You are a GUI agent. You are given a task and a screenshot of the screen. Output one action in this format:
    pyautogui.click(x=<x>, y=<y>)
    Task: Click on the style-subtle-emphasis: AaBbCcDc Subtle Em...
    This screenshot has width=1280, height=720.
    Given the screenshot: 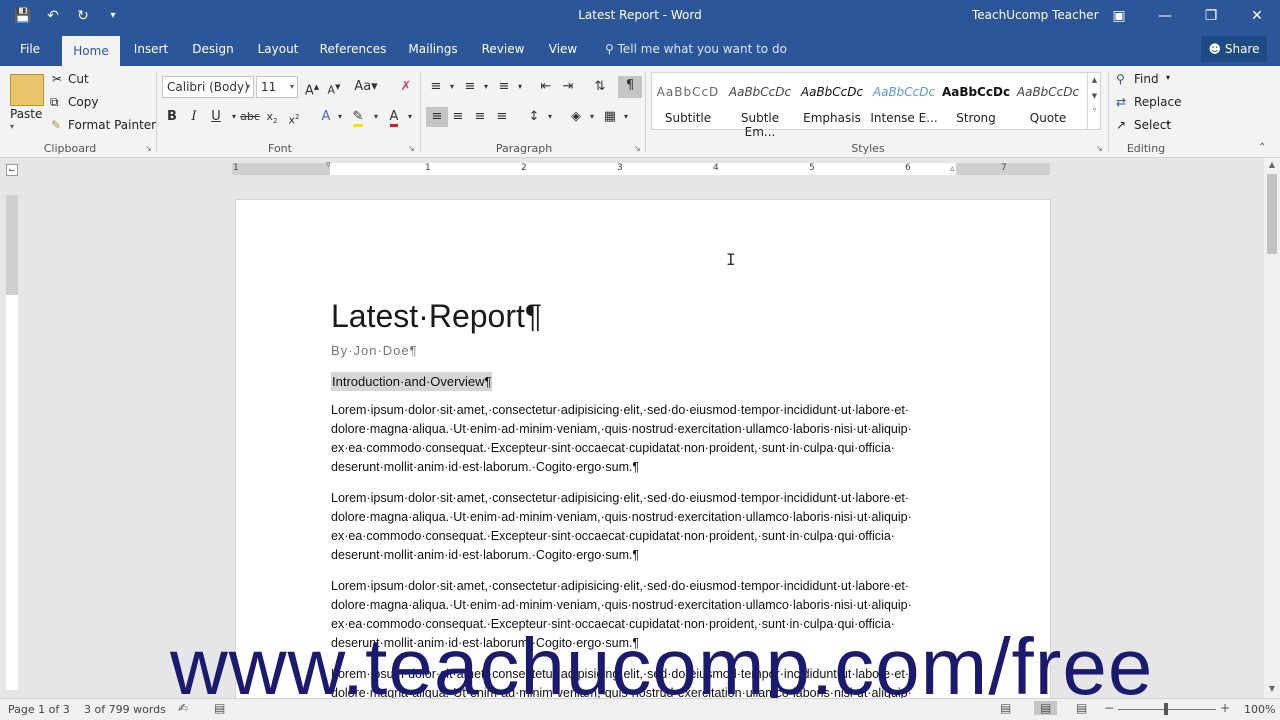 What is the action you would take?
    pyautogui.click(x=760, y=106)
    